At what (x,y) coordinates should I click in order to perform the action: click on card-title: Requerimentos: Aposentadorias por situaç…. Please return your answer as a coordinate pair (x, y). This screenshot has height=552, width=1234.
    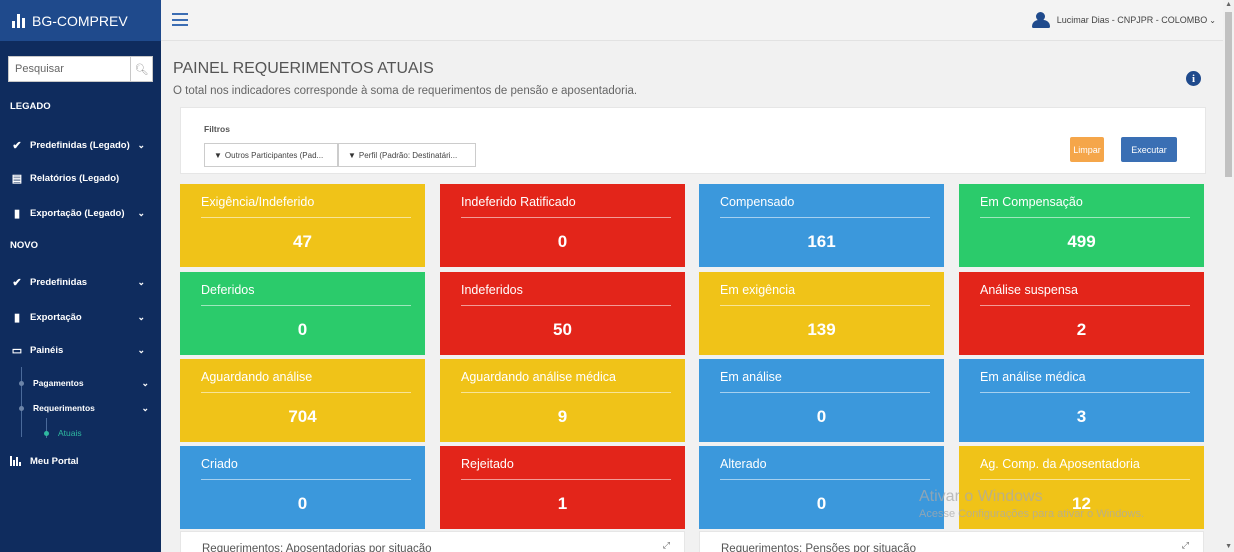
    Looking at the image, I should click on (317, 547).